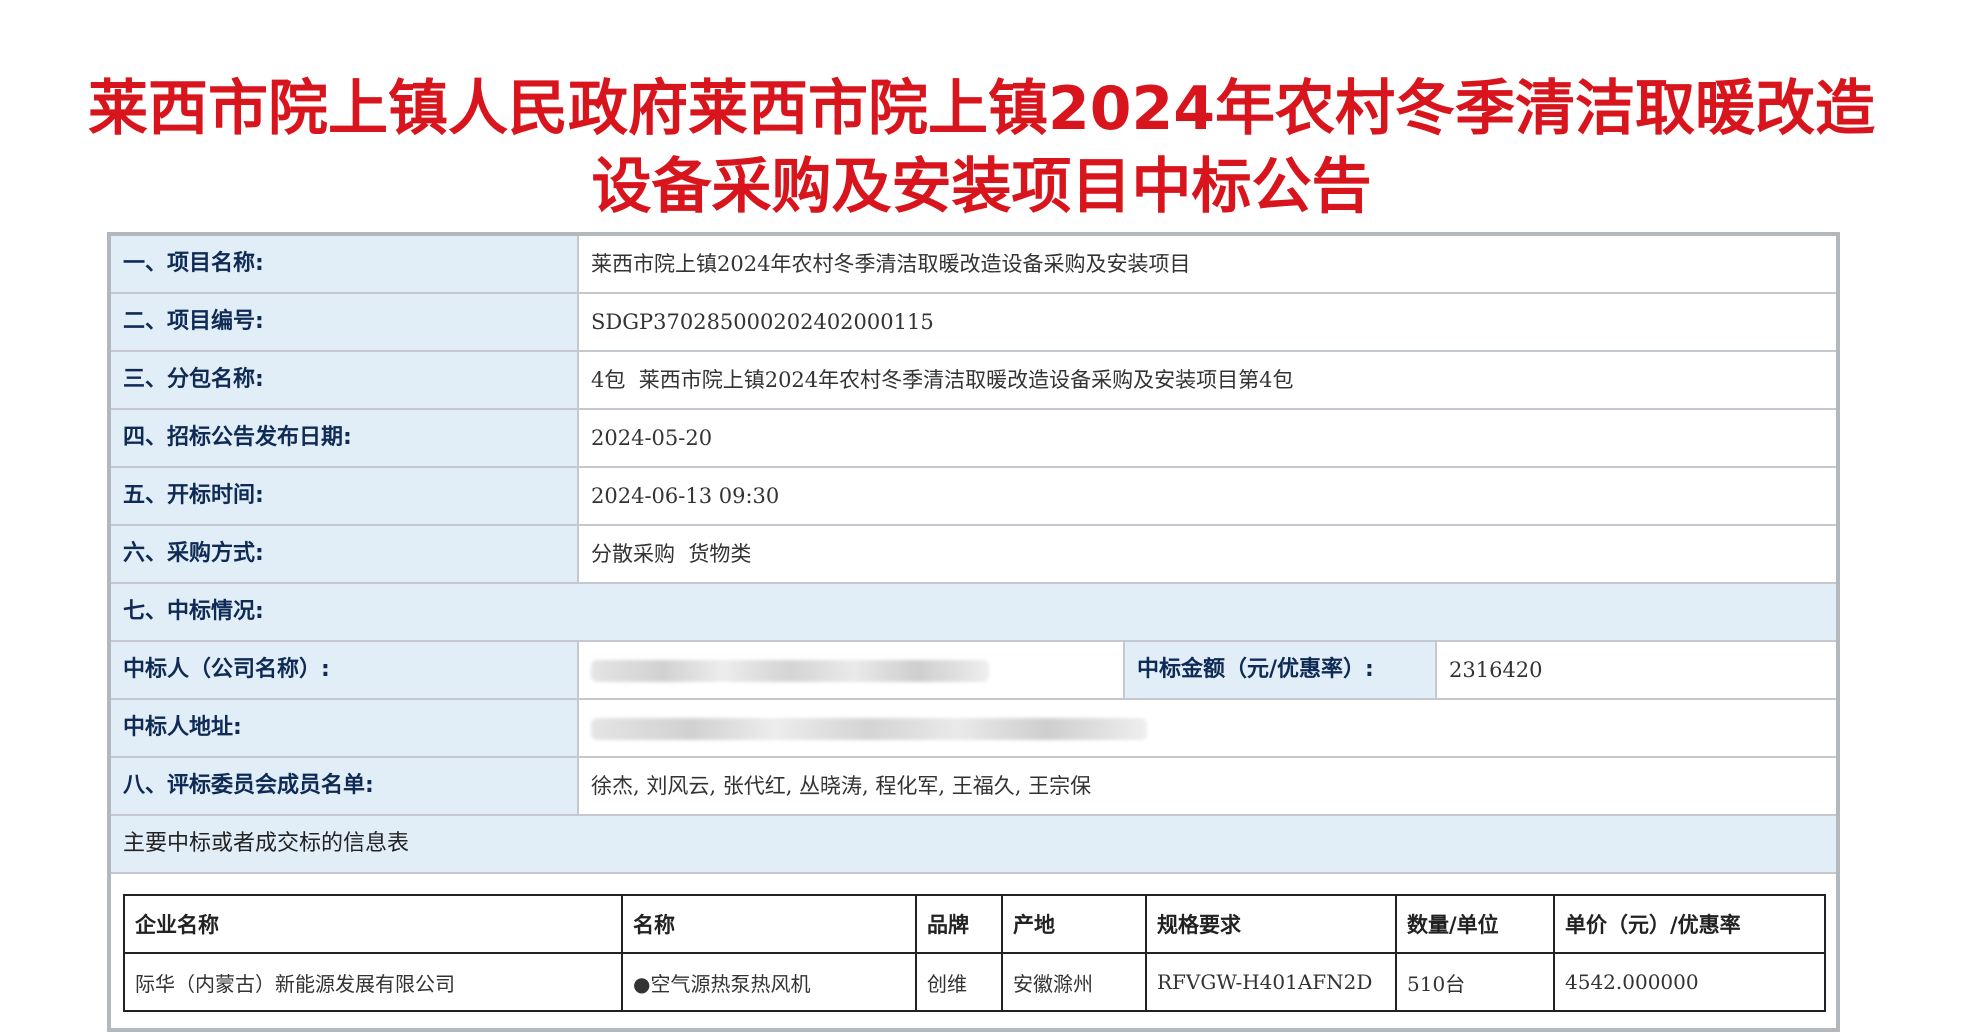 Image resolution: width=1963 pixels, height=1032 pixels. I want to click on cell-company: 际华（内蒙古）新能源发展有限公司, so click(373, 982).